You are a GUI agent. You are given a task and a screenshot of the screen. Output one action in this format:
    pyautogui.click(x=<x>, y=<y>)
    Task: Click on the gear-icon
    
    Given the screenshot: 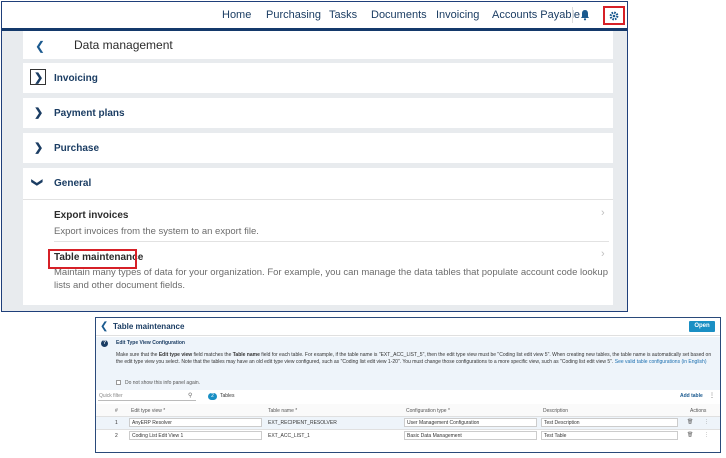 What is the action you would take?
    pyautogui.click(x=614, y=16)
    